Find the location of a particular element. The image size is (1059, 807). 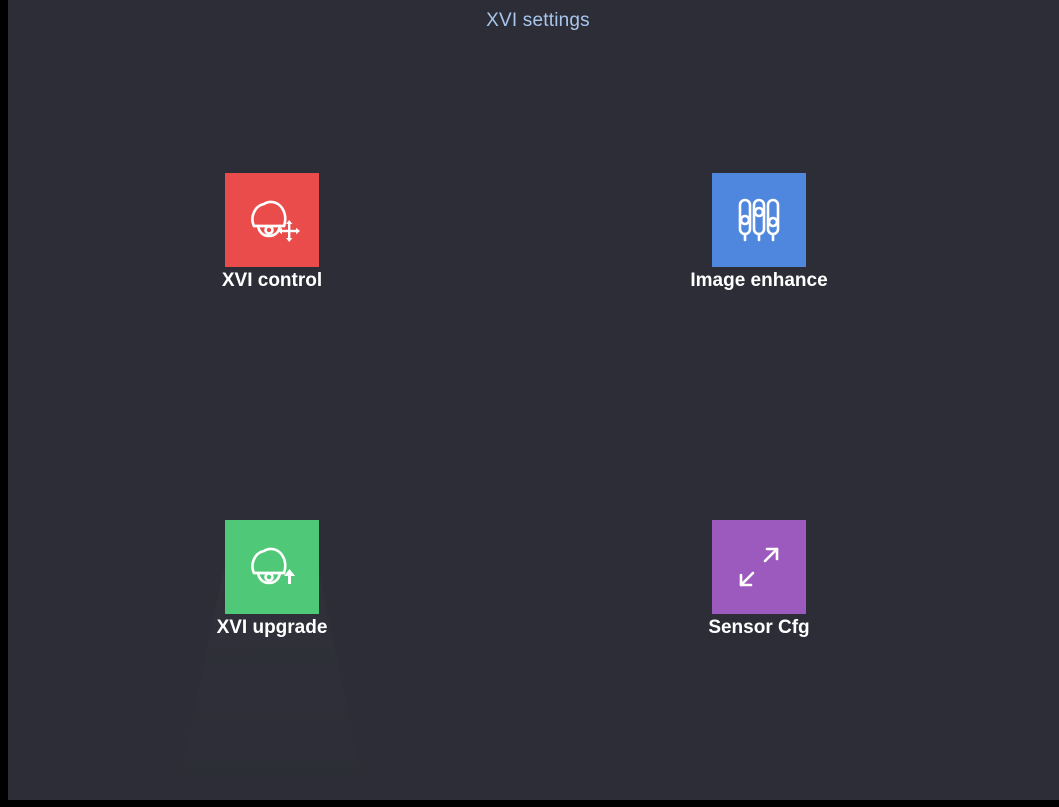

xvi-control-label: XVI control is located at coordinates (272, 280).